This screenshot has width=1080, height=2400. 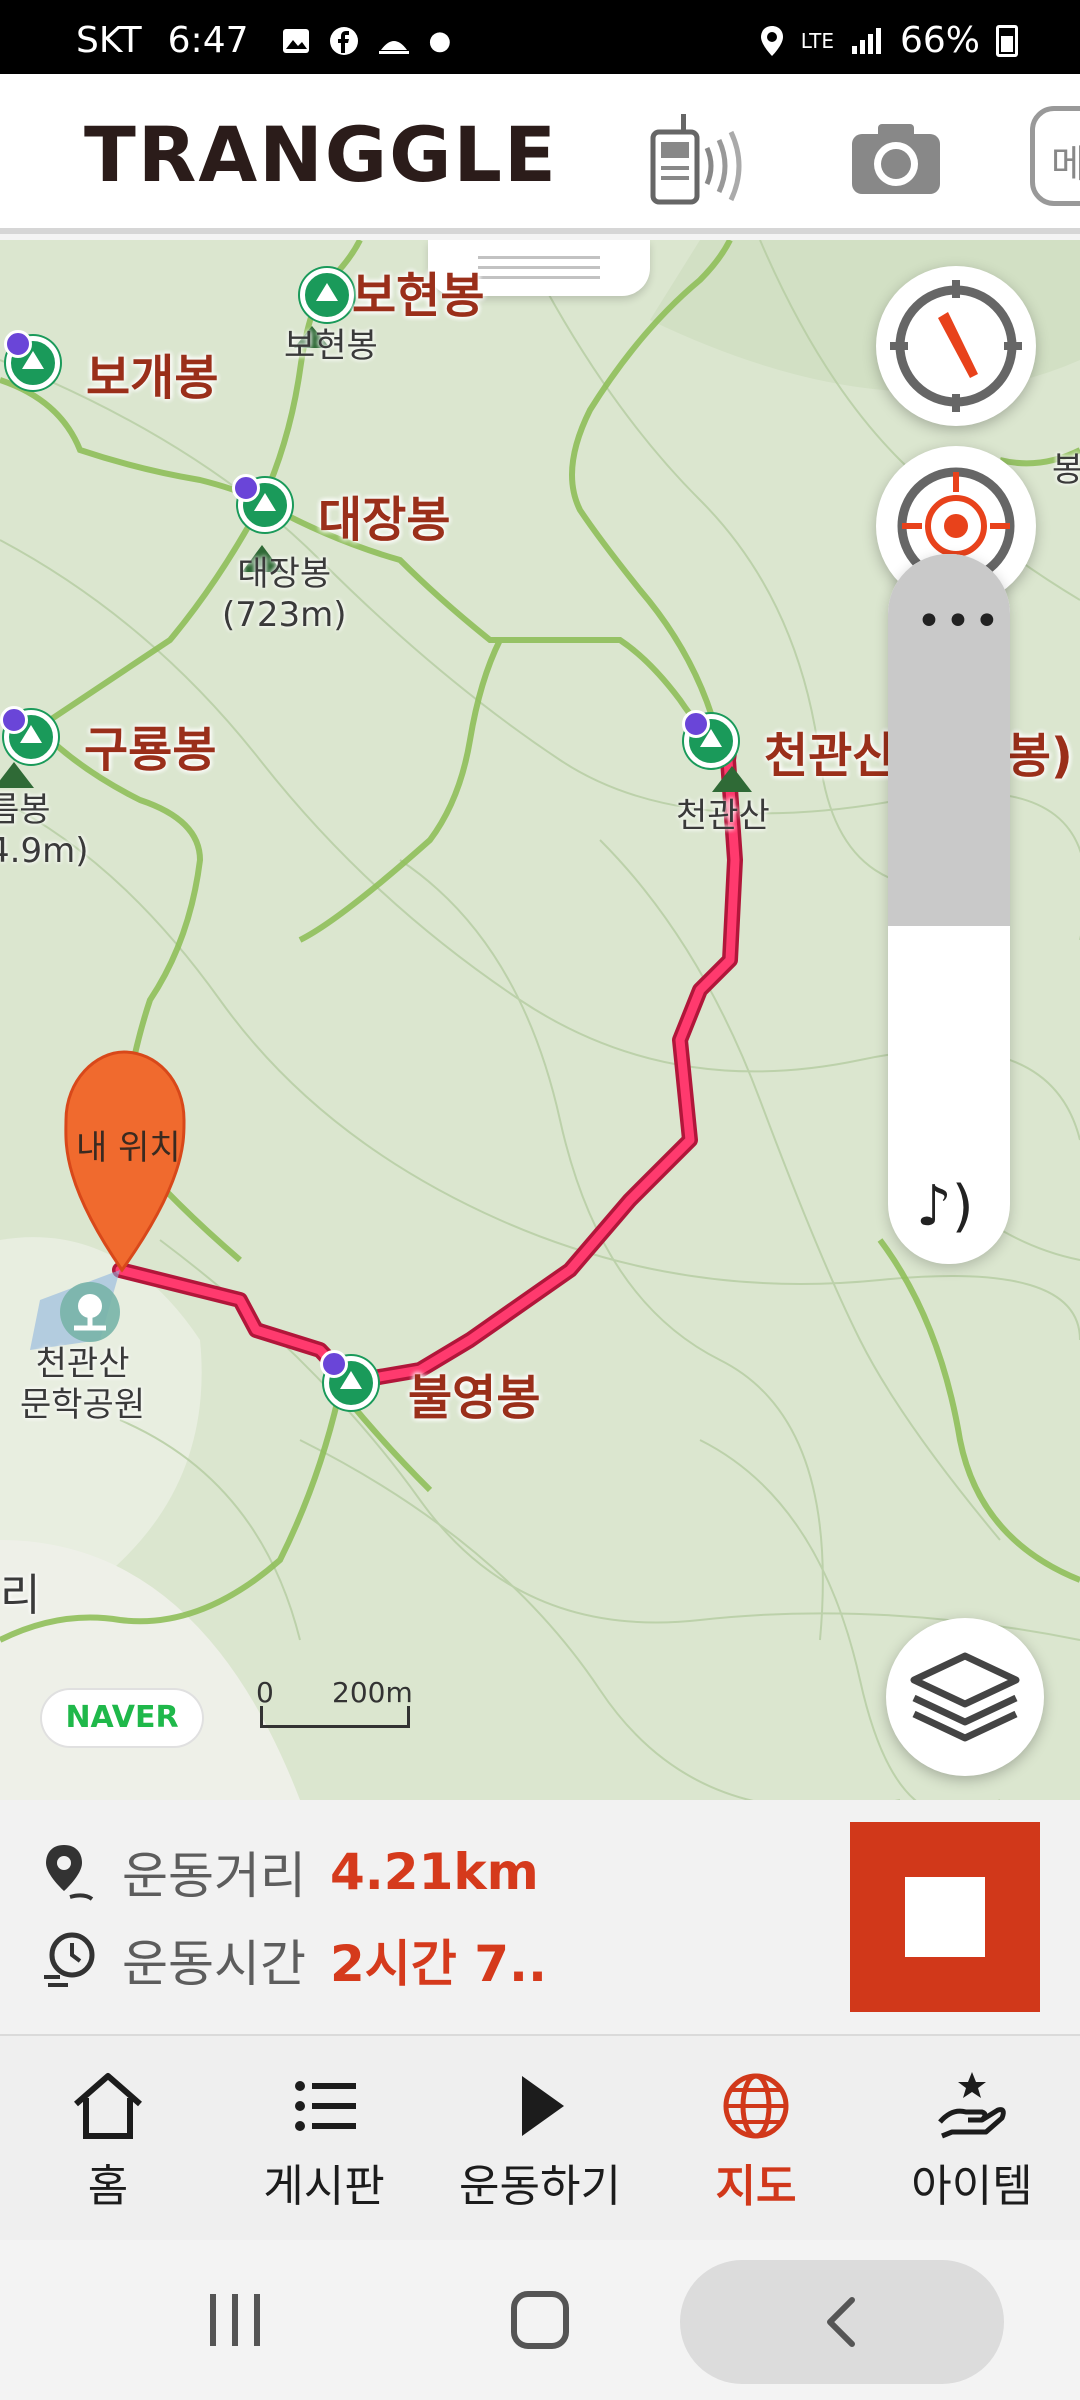 What do you see at coordinates (372, 1692) in the screenshot?
I see `scale-value: 200m` at bounding box center [372, 1692].